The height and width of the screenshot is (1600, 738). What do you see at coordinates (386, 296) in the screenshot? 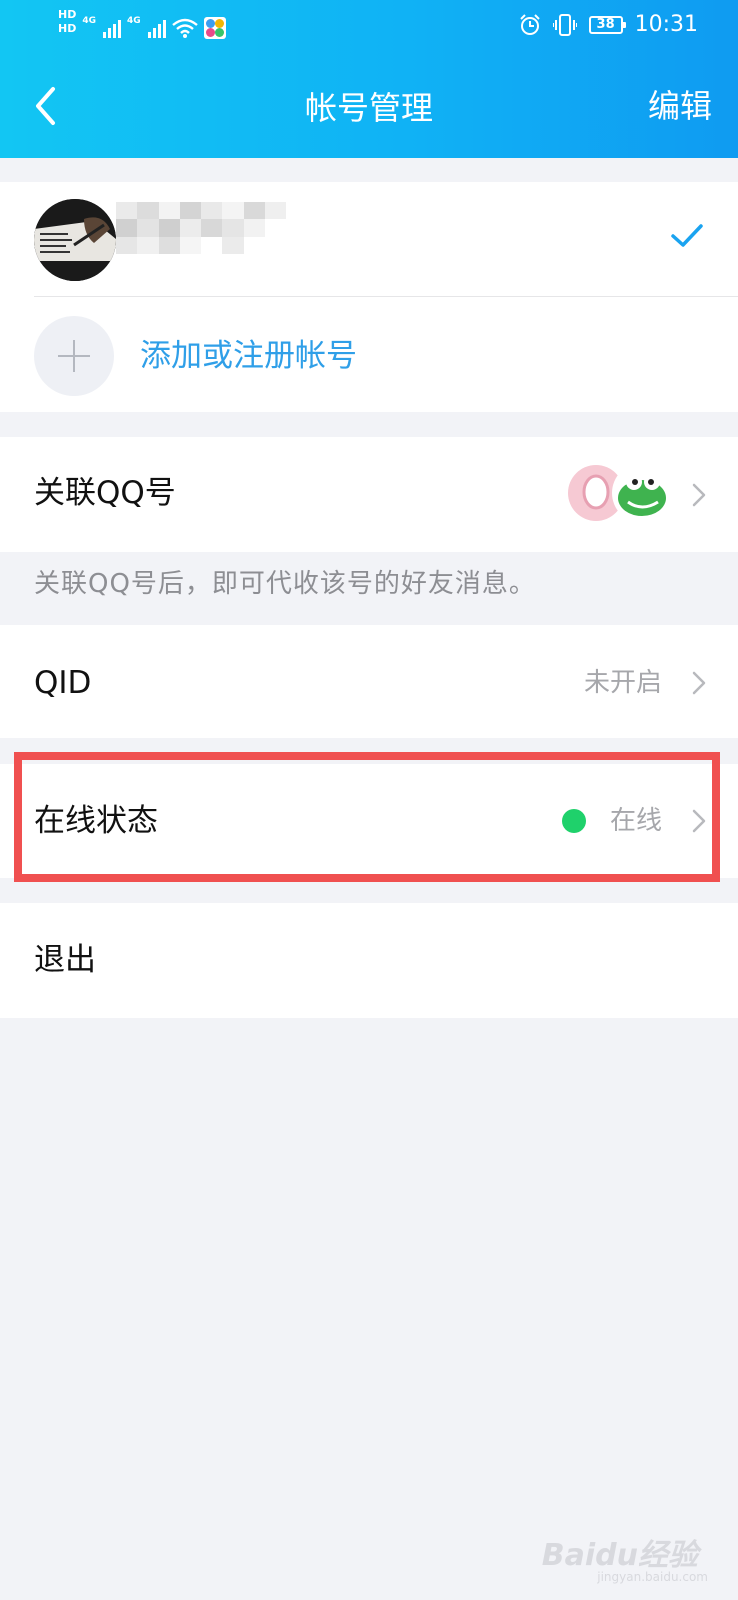
I see `divider` at bounding box center [386, 296].